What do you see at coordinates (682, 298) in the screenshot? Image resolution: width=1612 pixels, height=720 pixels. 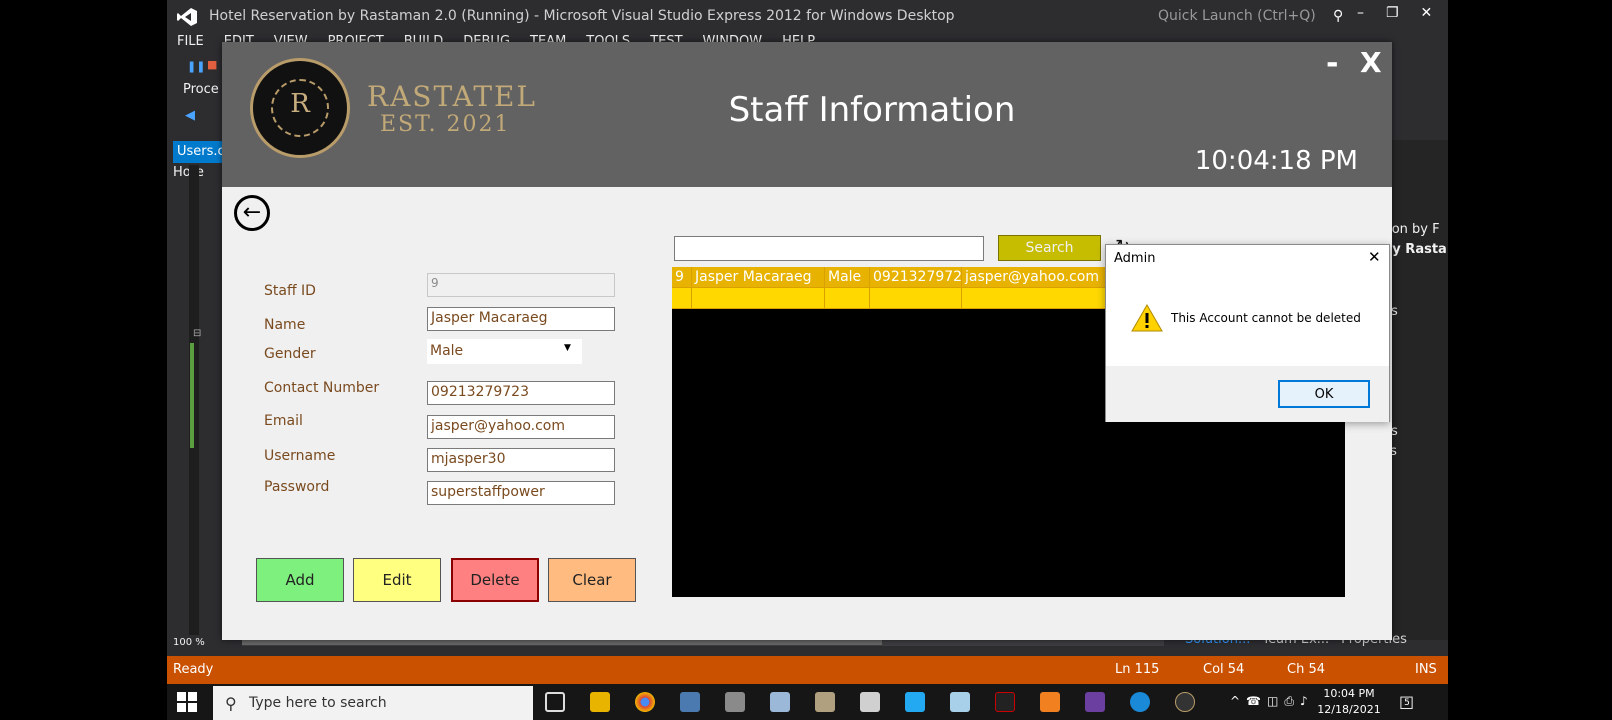 I see `cell-id` at bounding box center [682, 298].